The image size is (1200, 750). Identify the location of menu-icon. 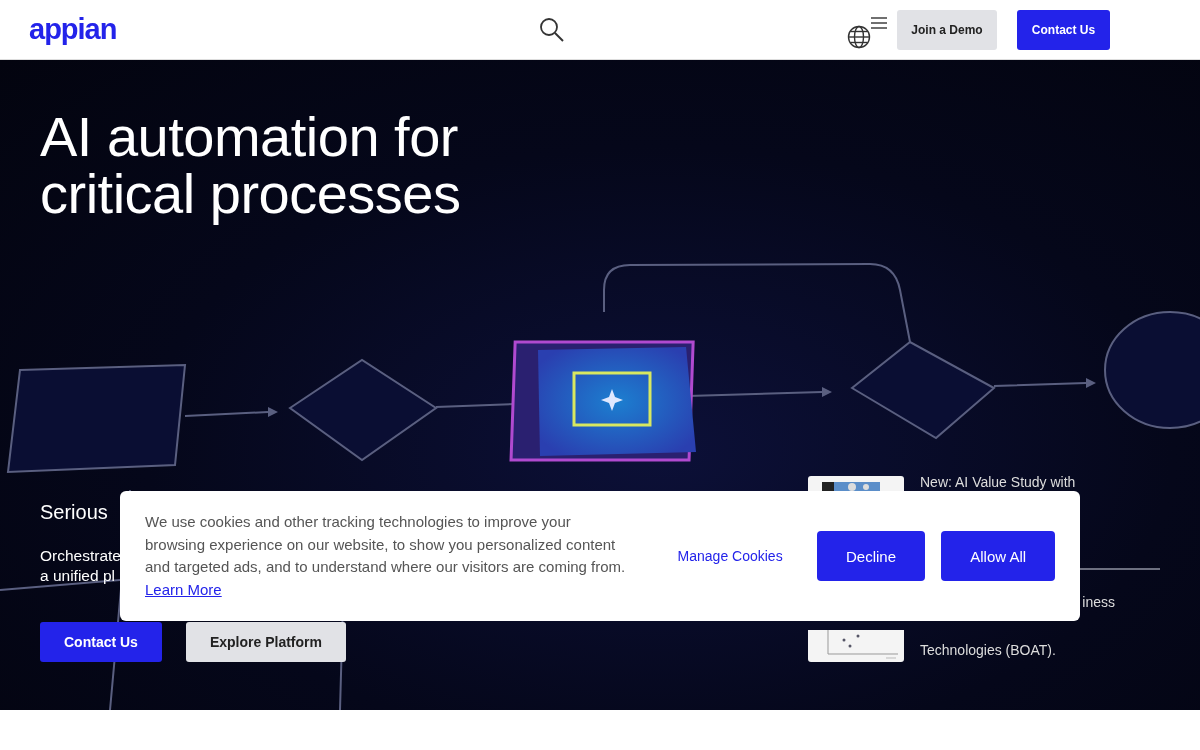
(879, 22).